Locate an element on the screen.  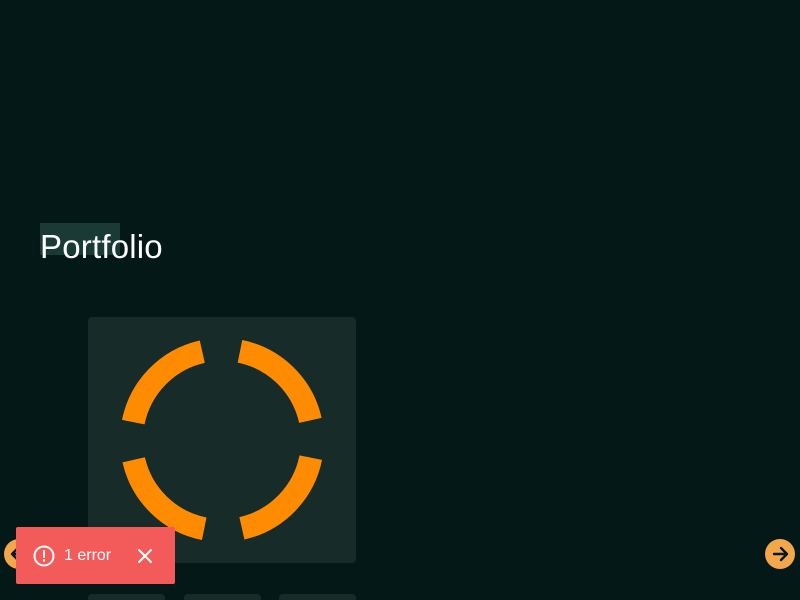
error-count-text: 1 error is located at coordinates (88, 555).